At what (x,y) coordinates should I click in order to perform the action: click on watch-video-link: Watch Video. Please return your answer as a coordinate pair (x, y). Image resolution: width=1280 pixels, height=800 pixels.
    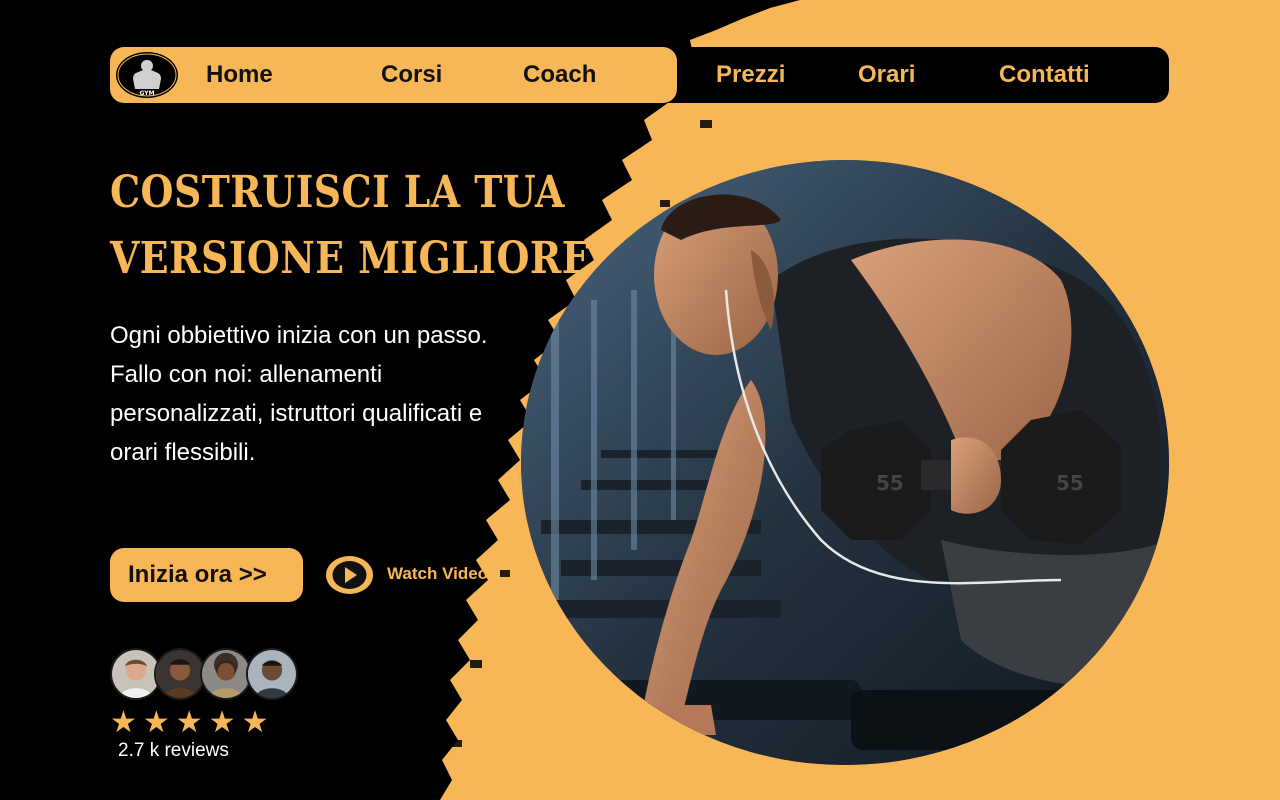
    Looking at the image, I should click on (437, 574).